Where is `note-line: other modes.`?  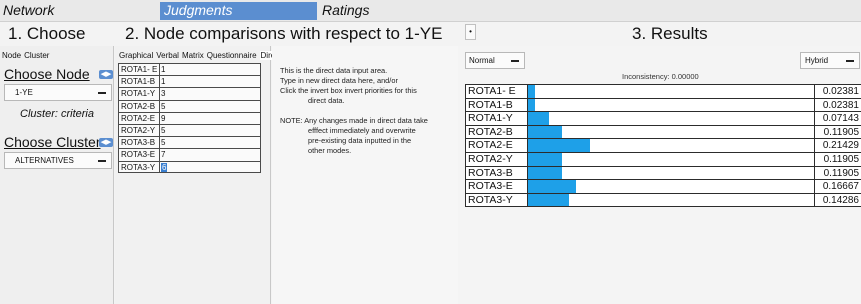 note-line: other modes. is located at coordinates (330, 150).